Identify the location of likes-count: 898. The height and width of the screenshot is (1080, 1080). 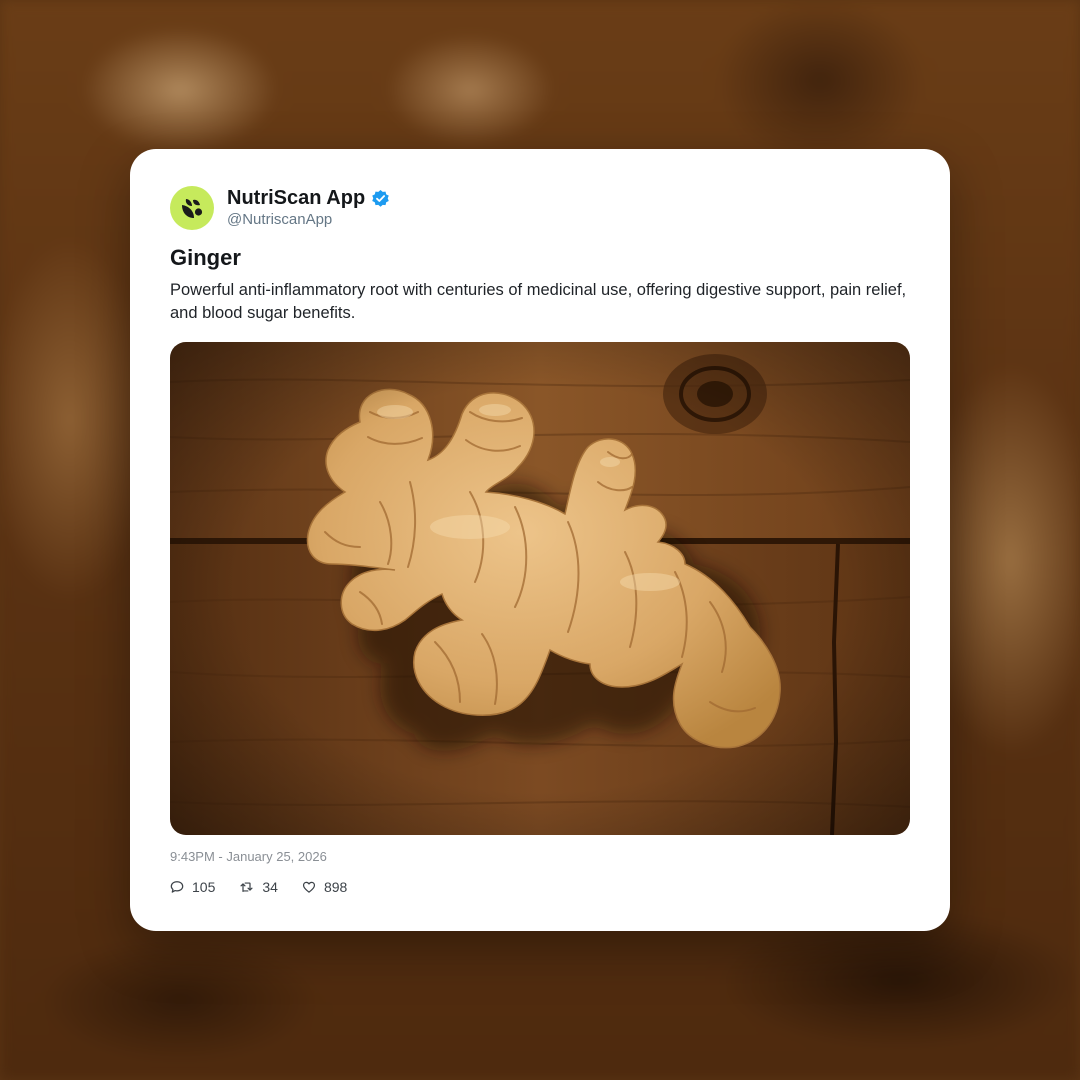
(335, 887).